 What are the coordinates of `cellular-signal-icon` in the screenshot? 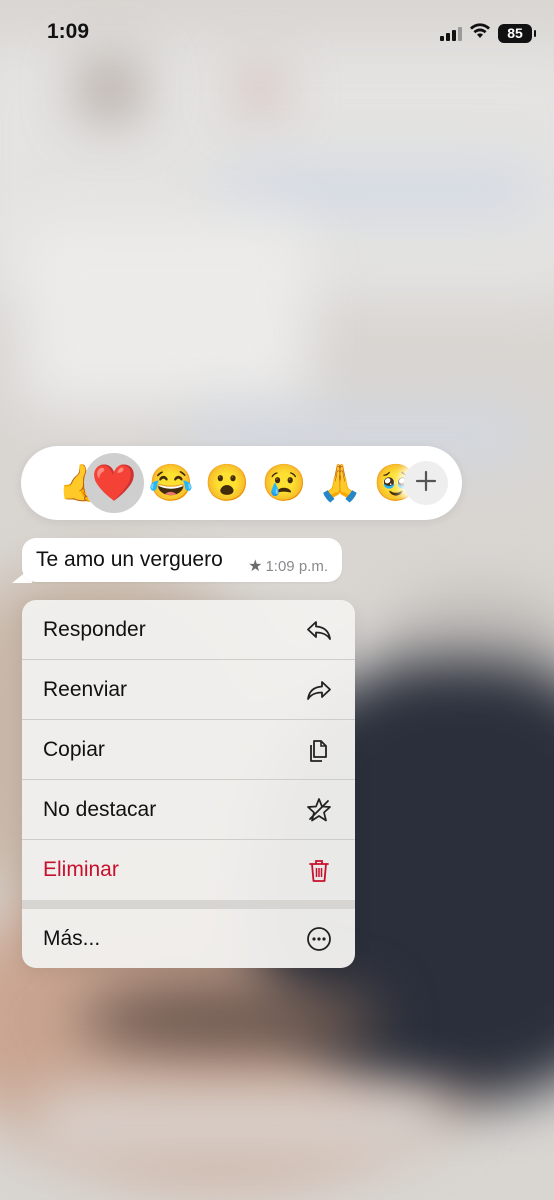 It's located at (451, 33).